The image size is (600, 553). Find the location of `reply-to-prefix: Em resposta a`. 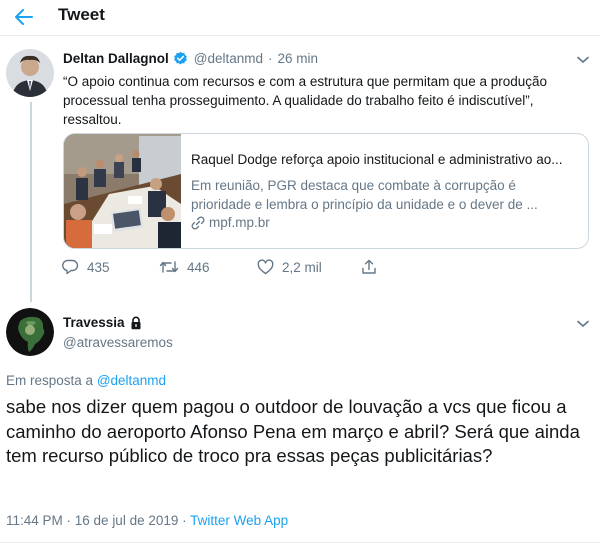

reply-to-prefix: Em resposta a is located at coordinates (50, 380).